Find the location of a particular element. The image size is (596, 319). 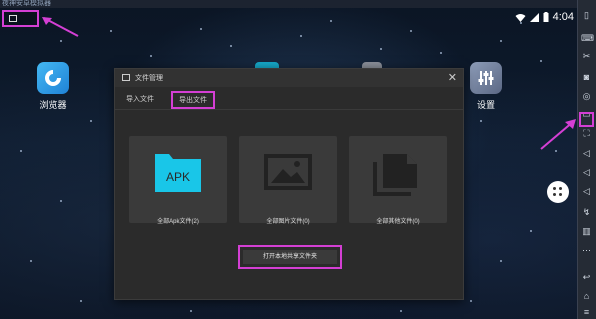

card-label-apk: 全部Apk文件(2) is located at coordinates (178, 222).